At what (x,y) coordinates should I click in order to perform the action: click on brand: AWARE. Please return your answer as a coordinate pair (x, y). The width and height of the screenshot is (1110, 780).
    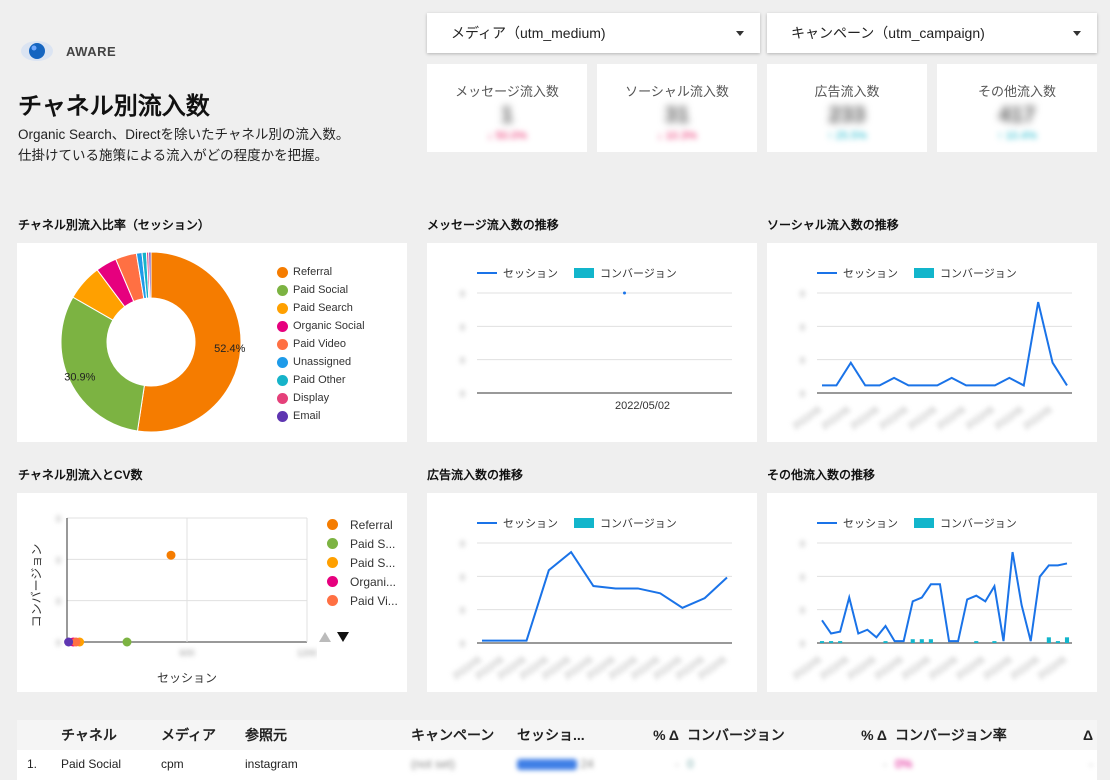
    Looking at the image, I should click on (68, 51).